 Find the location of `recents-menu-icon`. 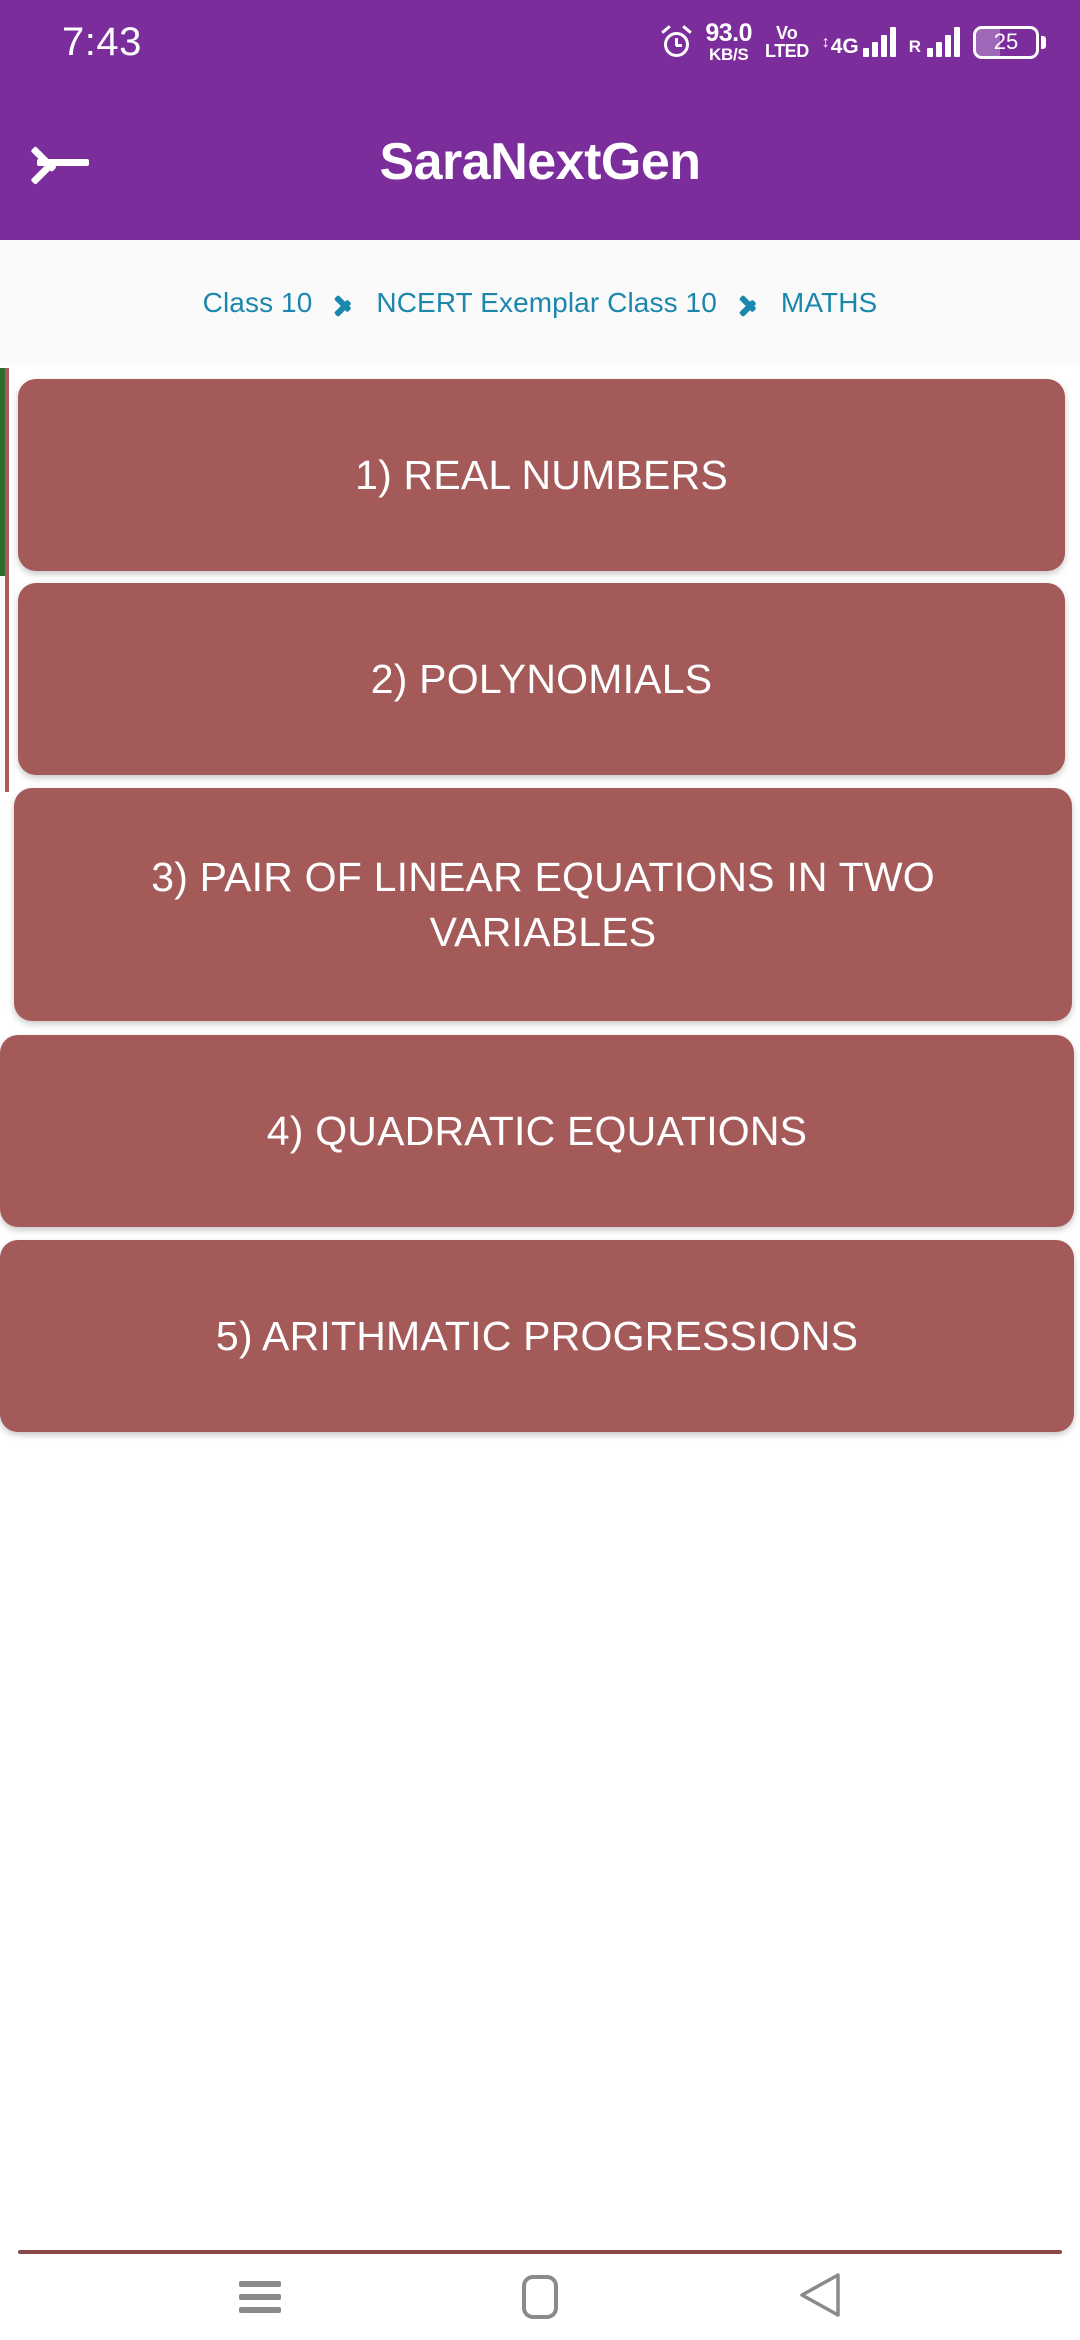

recents-menu-icon is located at coordinates (260, 2297).